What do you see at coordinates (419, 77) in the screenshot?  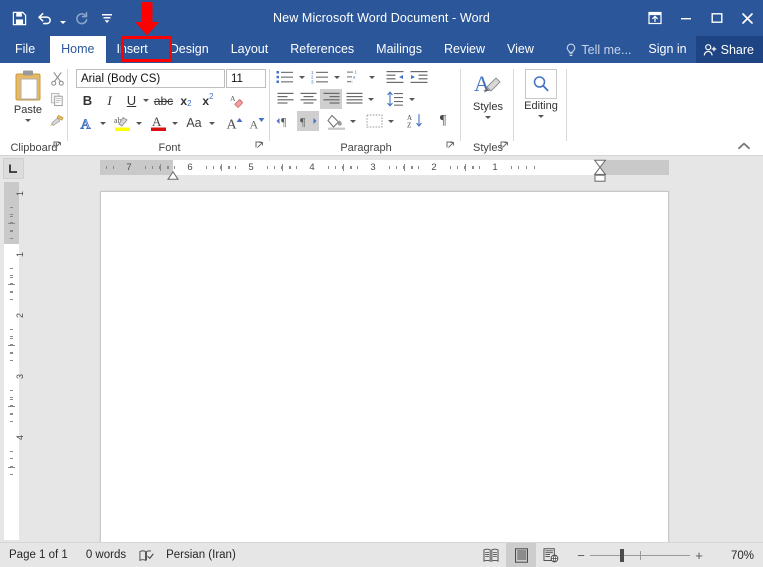 I see `increase-indent-button` at bounding box center [419, 77].